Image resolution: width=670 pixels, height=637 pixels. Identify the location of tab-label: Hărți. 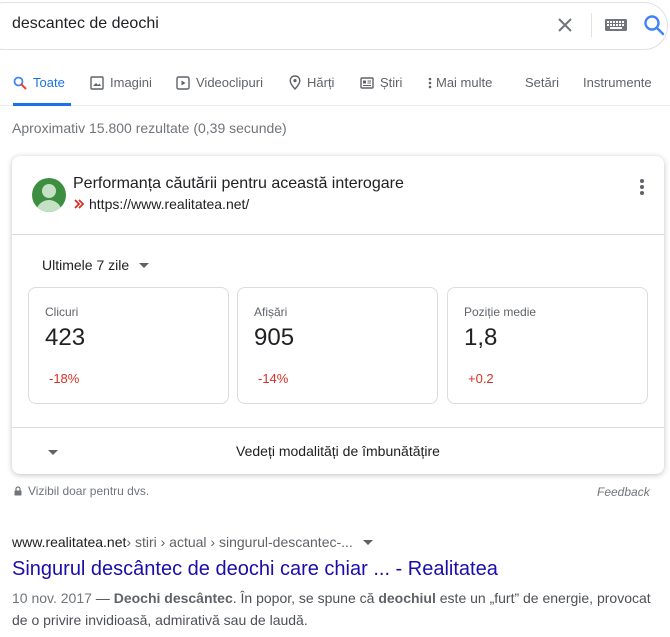
(321, 82).